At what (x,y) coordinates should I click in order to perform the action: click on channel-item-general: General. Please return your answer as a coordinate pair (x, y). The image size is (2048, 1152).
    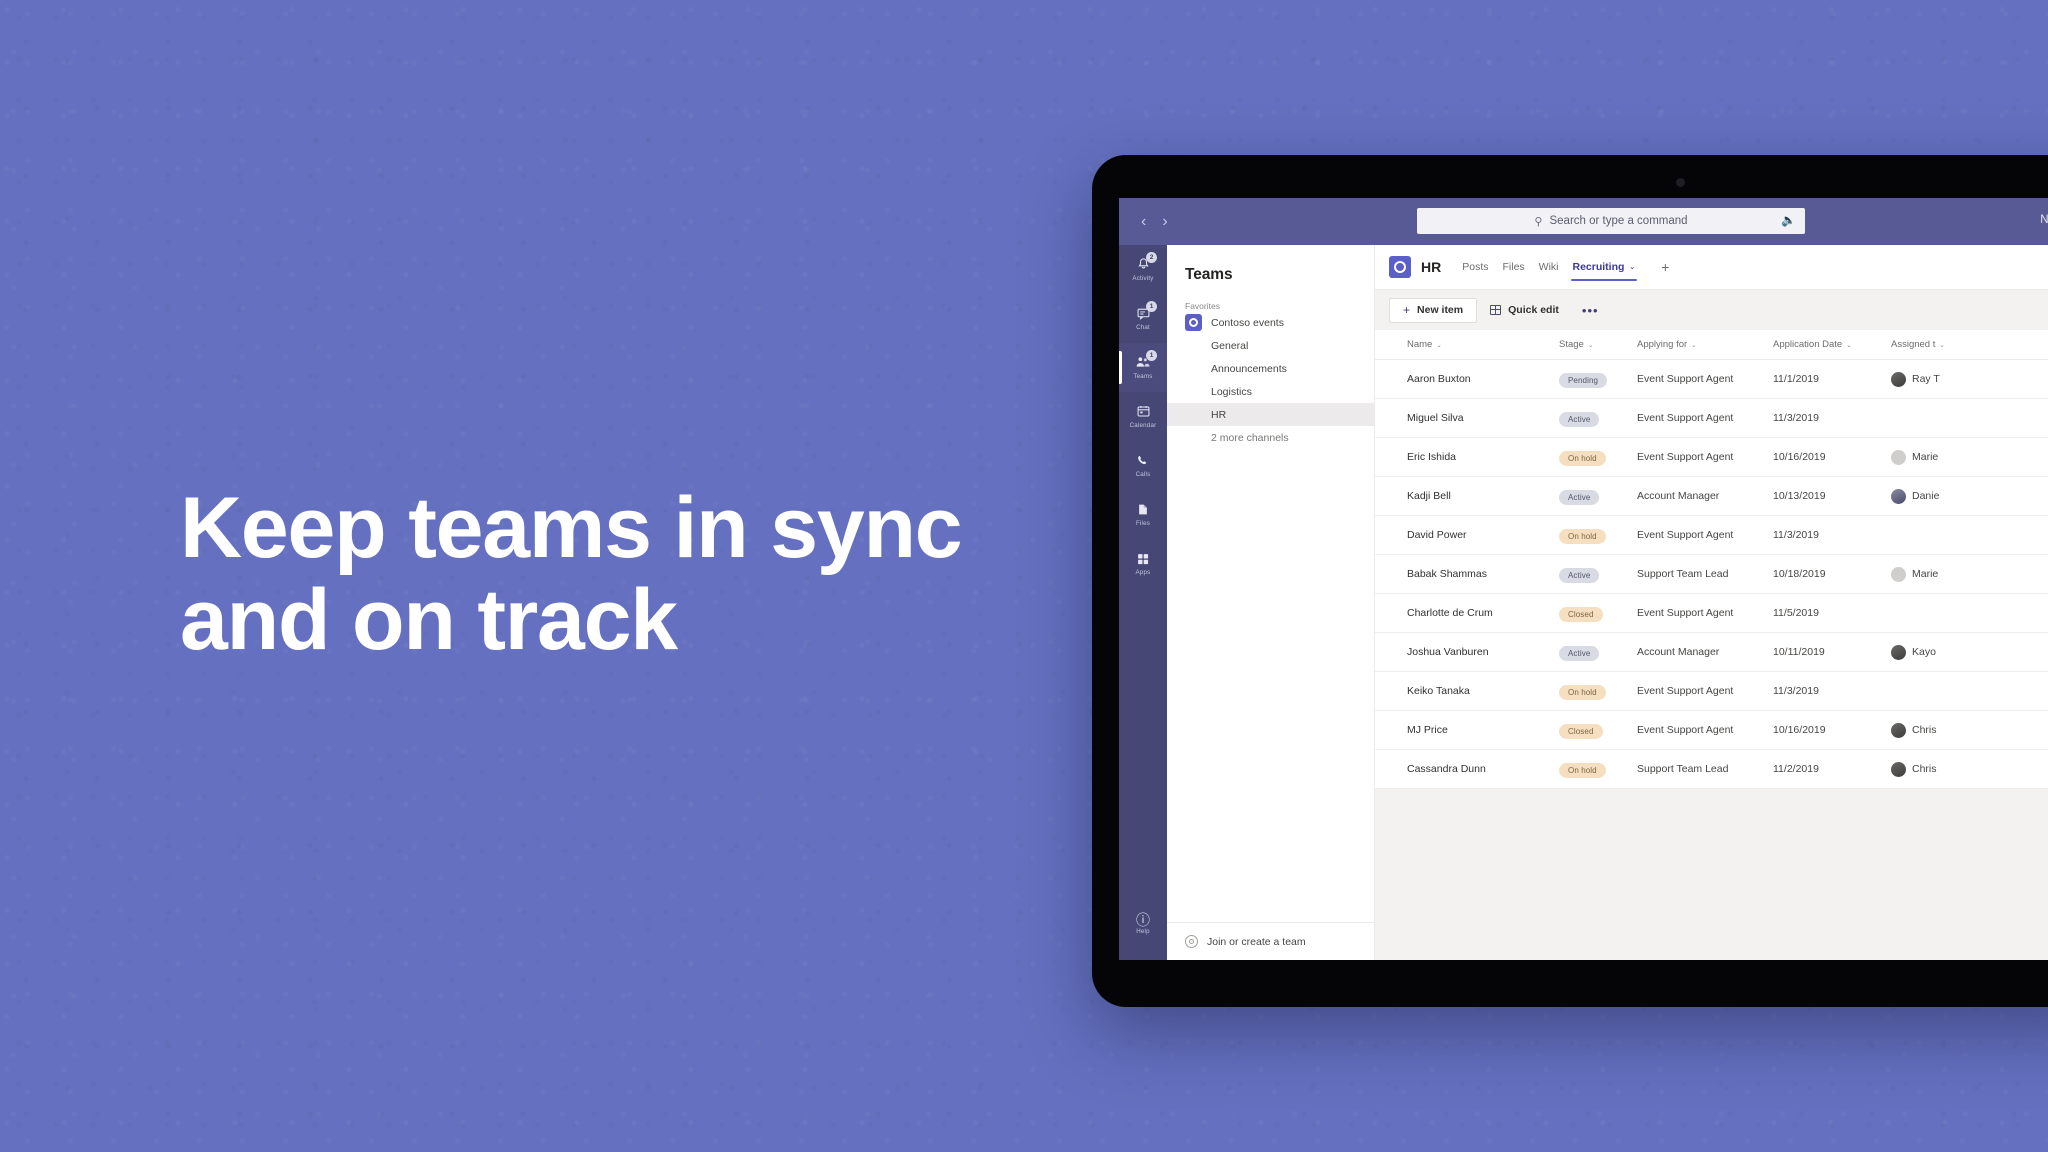
    Looking at the image, I should click on (1270, 345).